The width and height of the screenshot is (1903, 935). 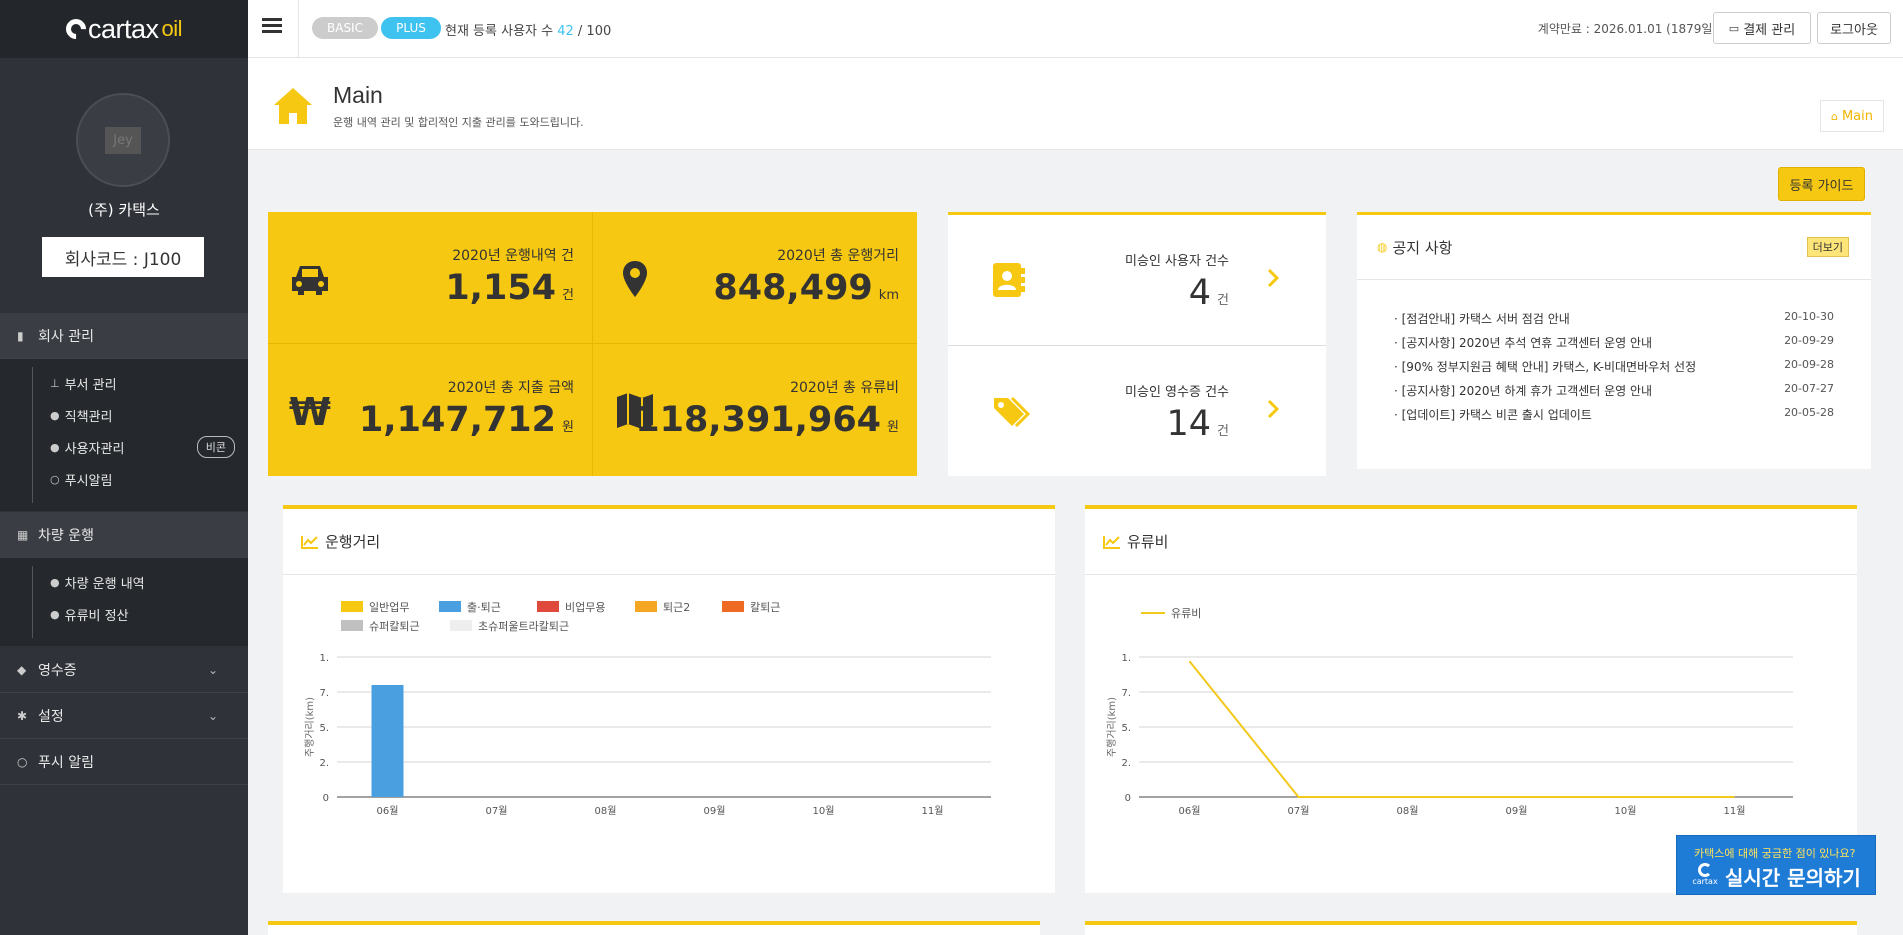 I want to click on avatar-text: Jey, so click(x=123, y=140).